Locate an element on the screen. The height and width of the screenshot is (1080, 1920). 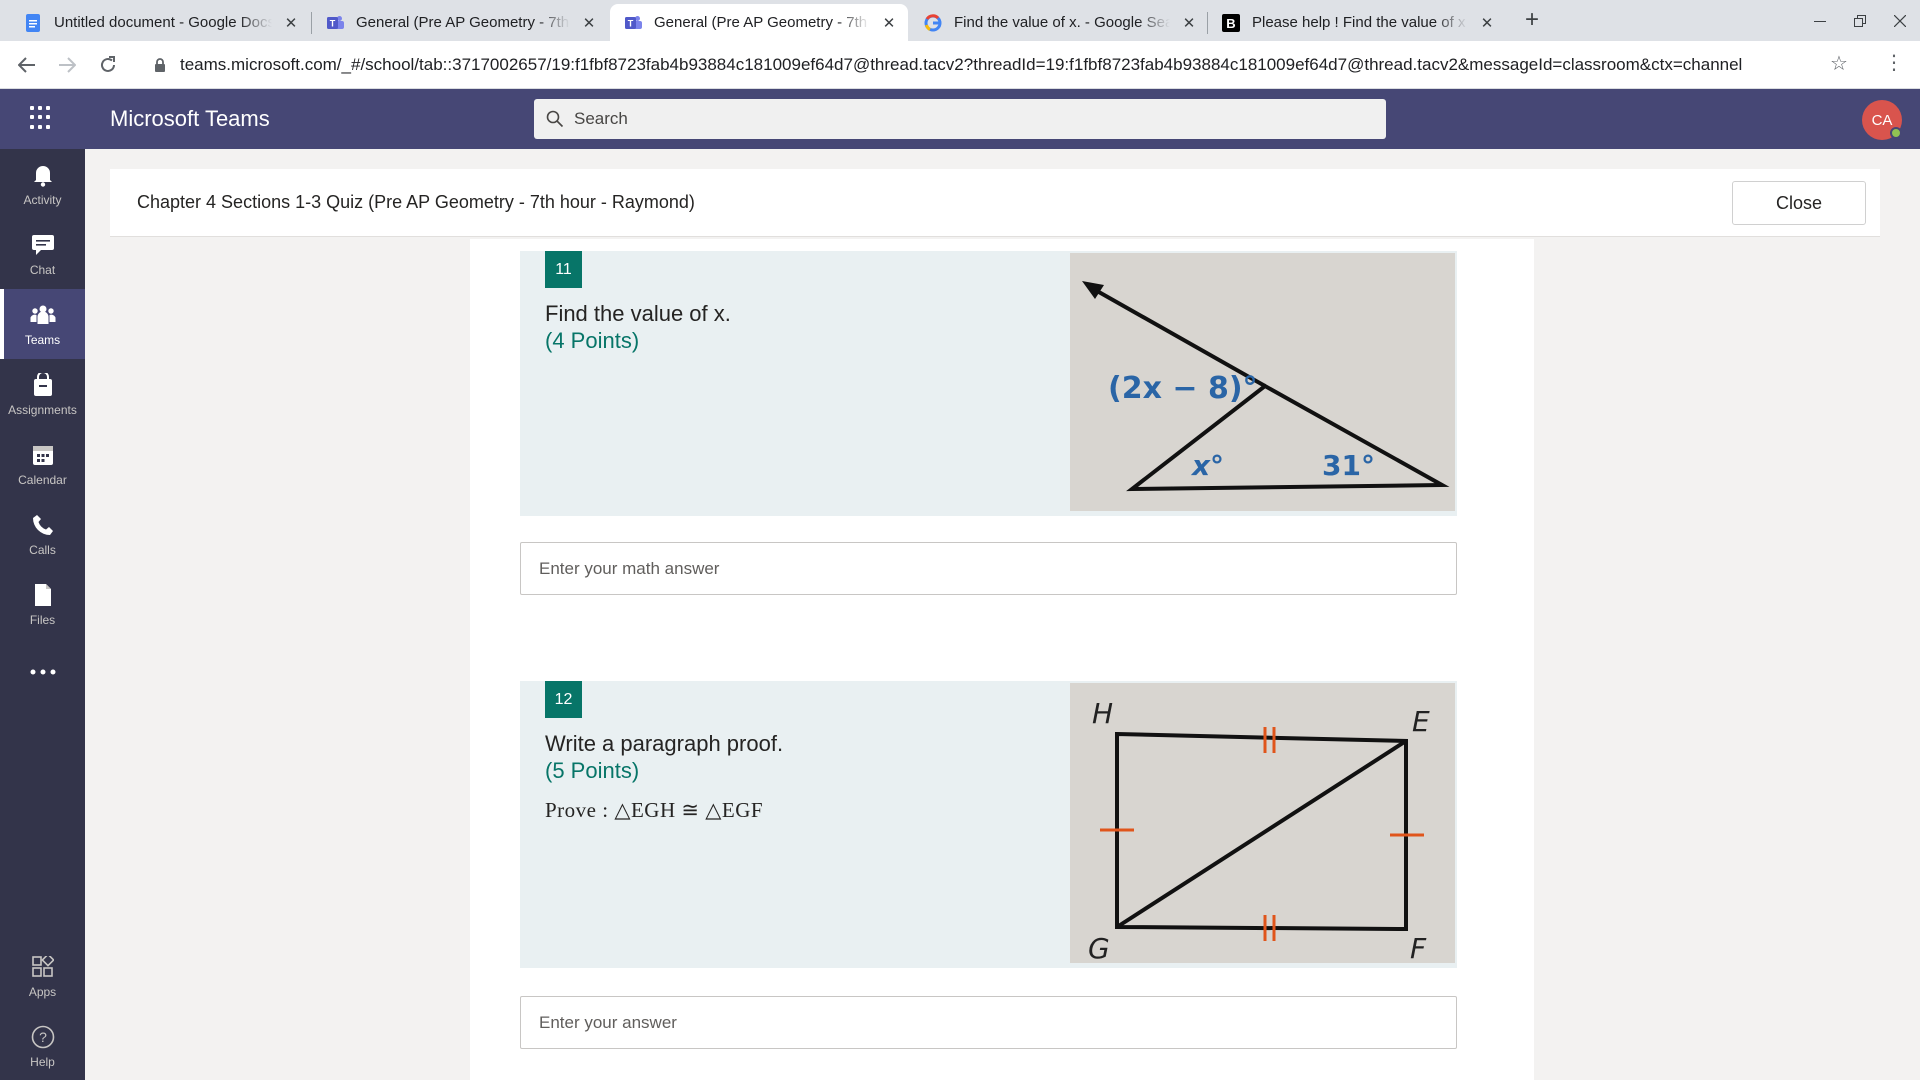
browser-menu-icon: ⋮ is located at coordinates (1894, 62).